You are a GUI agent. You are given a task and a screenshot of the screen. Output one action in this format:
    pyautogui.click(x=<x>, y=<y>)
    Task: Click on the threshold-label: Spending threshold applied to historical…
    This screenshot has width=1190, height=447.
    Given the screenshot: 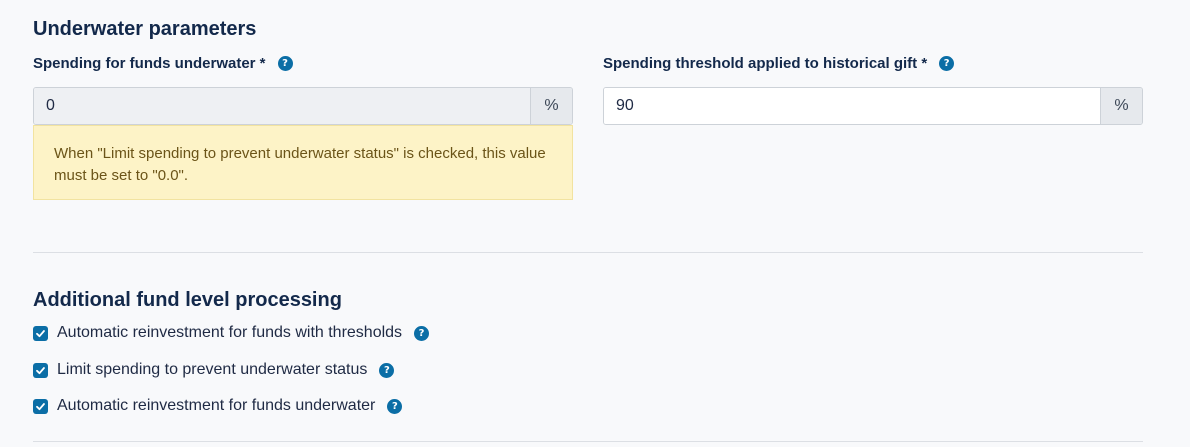 What is the action you would take?
    pyautogui.click(x=779, y=63)
    